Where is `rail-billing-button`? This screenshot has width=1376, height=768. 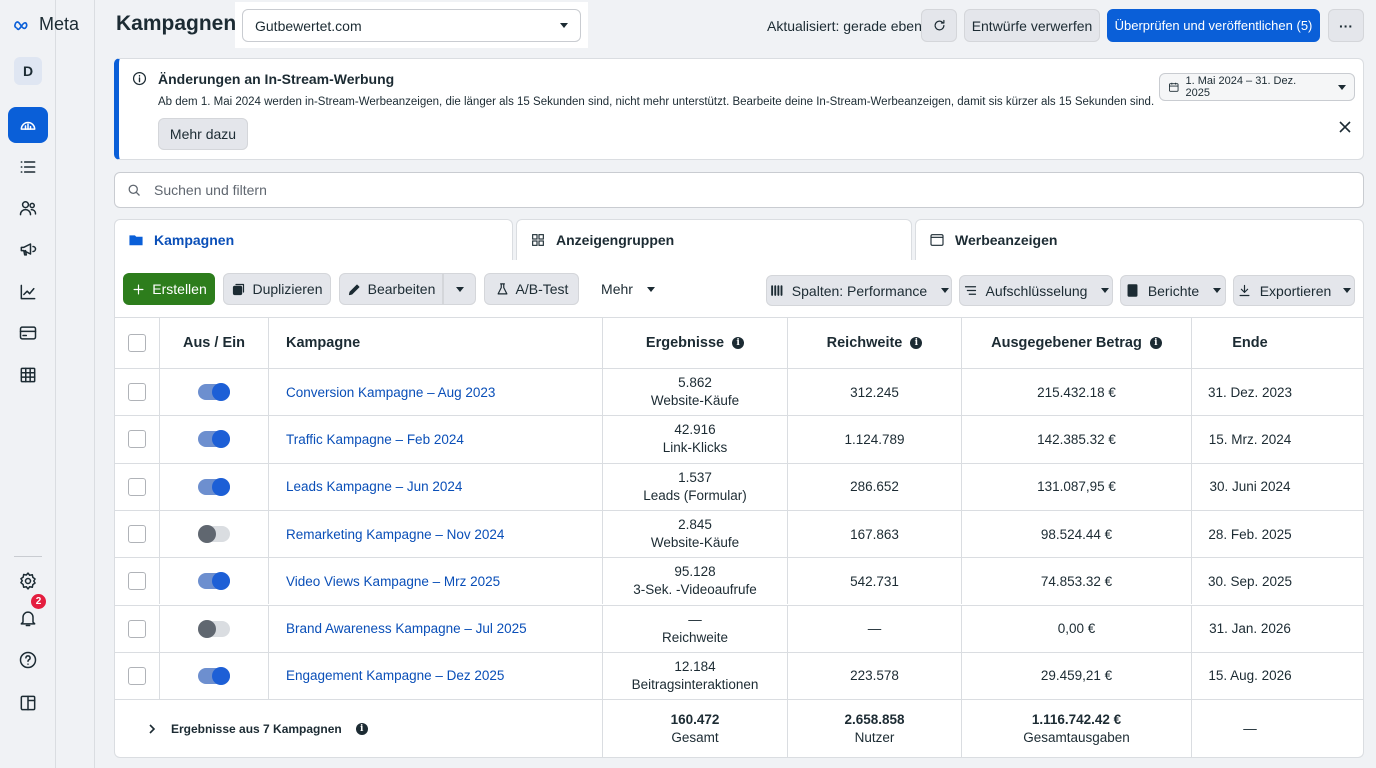
rail-billing-button is located at coordinates (28, 333).